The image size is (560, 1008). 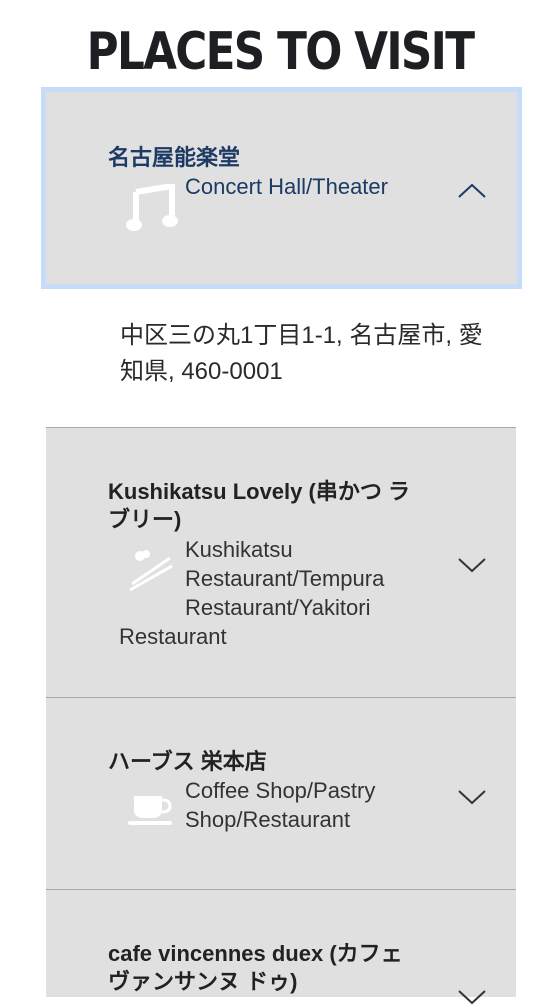 What do you see at coordinates (255, 953) in the screenshot?
I see `place-title-line: cafe vincennes duex (カフェ` at bounding box center [255, 953].